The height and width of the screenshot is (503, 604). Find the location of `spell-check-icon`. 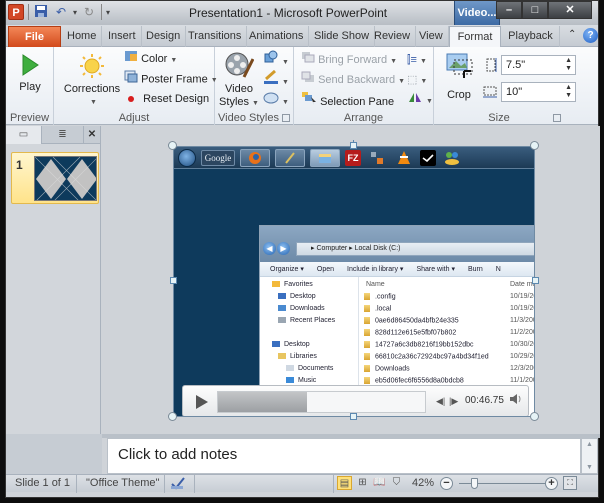

spell-check-icon is located at coordinates (178, 484).